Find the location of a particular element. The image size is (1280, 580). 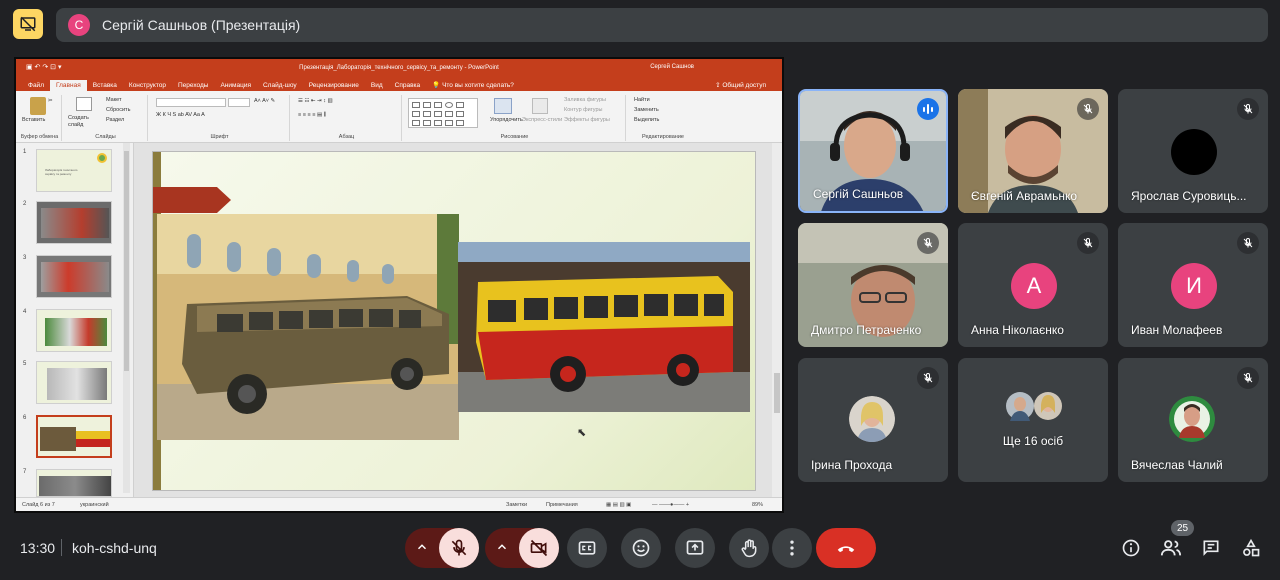

group-label: Абзац is located at coordinates (346, 137).